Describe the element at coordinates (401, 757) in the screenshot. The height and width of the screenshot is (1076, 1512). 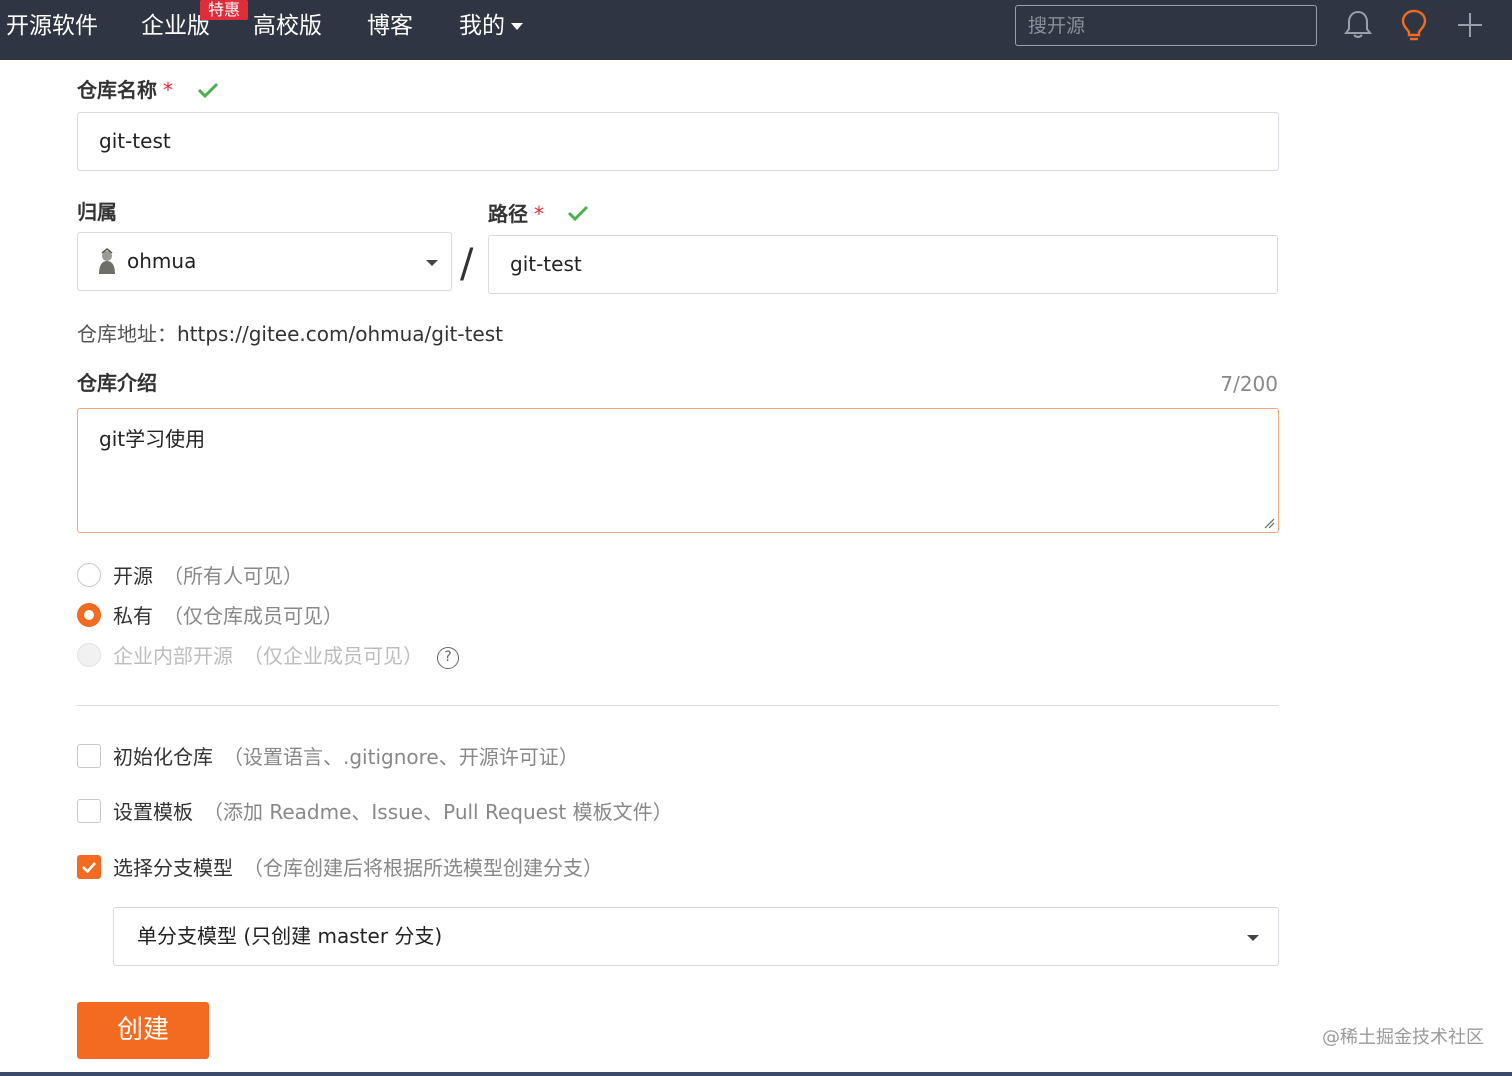
I see `init-repo-hint: （设置语言、.gitignore、开源许可证）` at that location.